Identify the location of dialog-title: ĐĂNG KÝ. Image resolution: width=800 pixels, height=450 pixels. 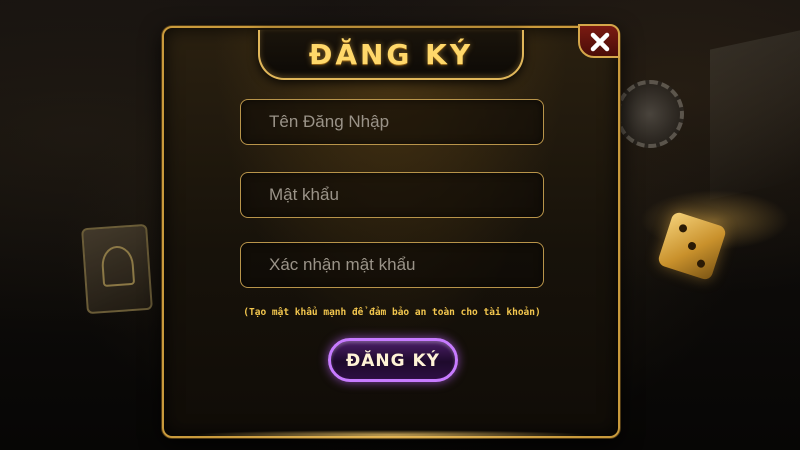
(391, 54).